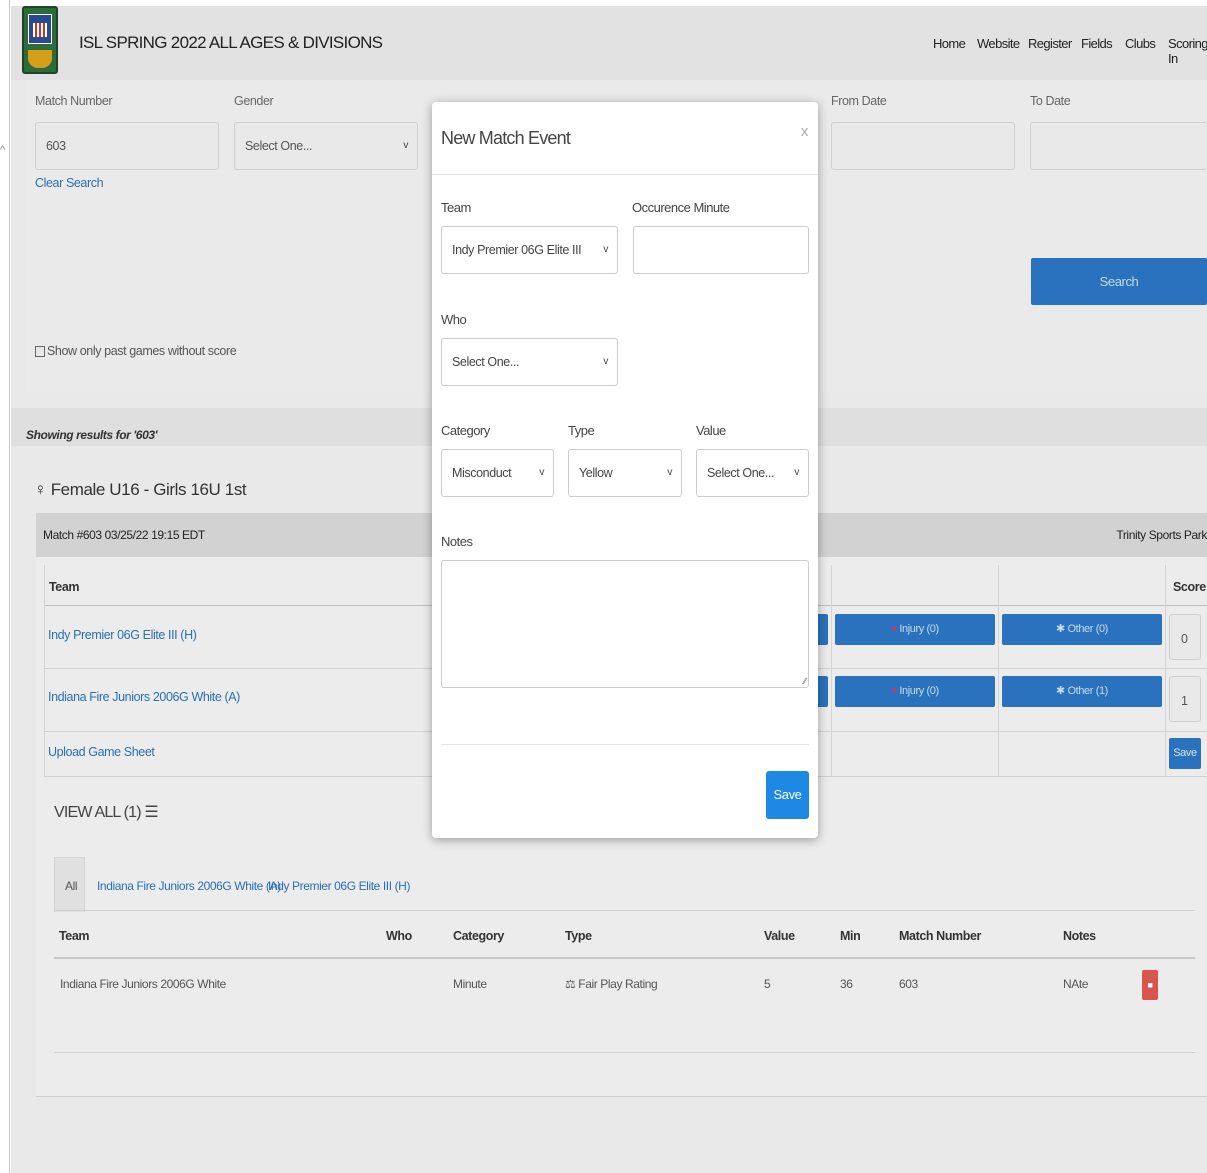 This screenshot has height=1173, width=1207. I want to click on value-label: Value, so click(711, 430).